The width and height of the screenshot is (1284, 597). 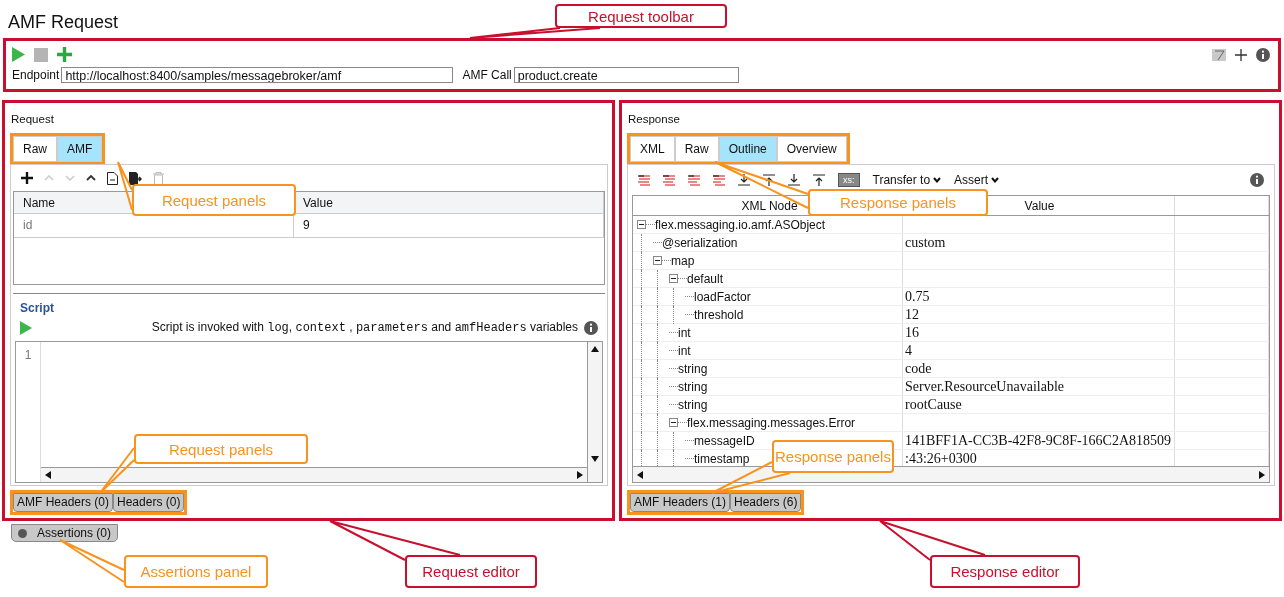 I want to click on xs-button: xs:, so click(x=849, y=180).